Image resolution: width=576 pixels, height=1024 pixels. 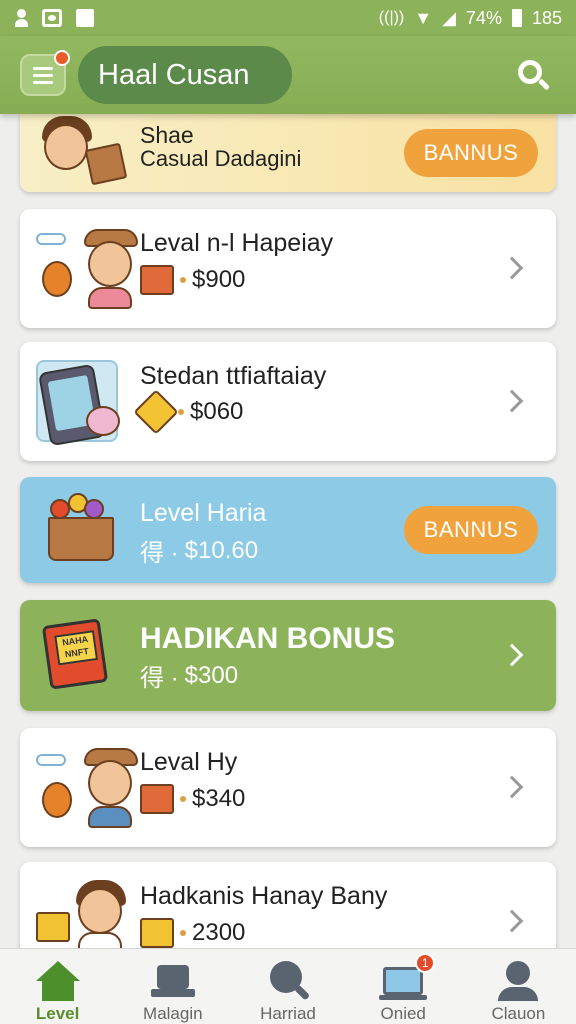 I want to click on item-title: Leval n-l Hapeiay, so click(x=237, y=243).